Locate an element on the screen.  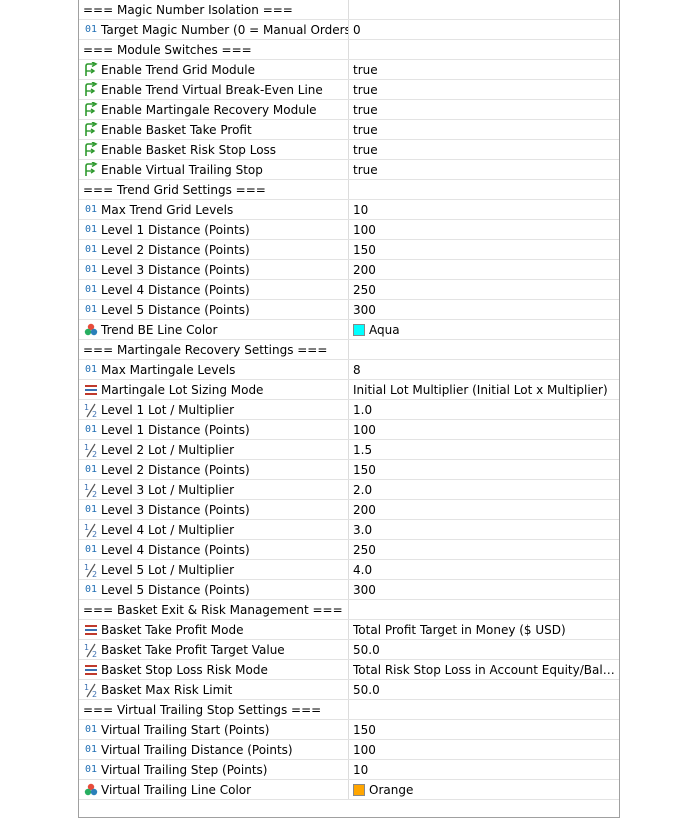
input-row: Enable Basket Risk Stop Loss true is located at coordinates (349, 150).